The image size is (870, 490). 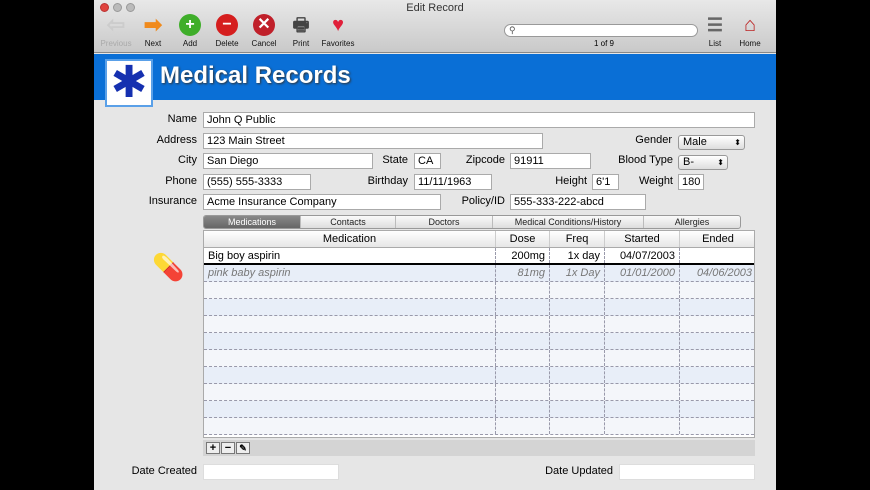 I want to click on cell-started: 04/07/2003, so click(x=642, y=255).